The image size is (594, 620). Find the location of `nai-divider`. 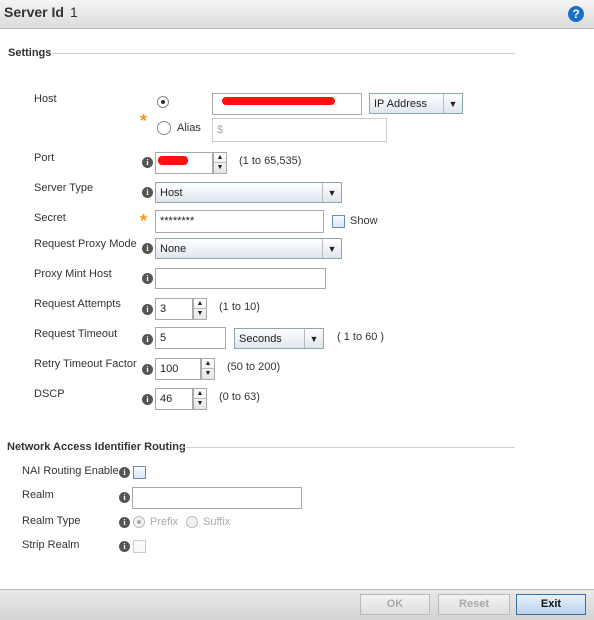

nai-divider is located at coordinates (346, 447).